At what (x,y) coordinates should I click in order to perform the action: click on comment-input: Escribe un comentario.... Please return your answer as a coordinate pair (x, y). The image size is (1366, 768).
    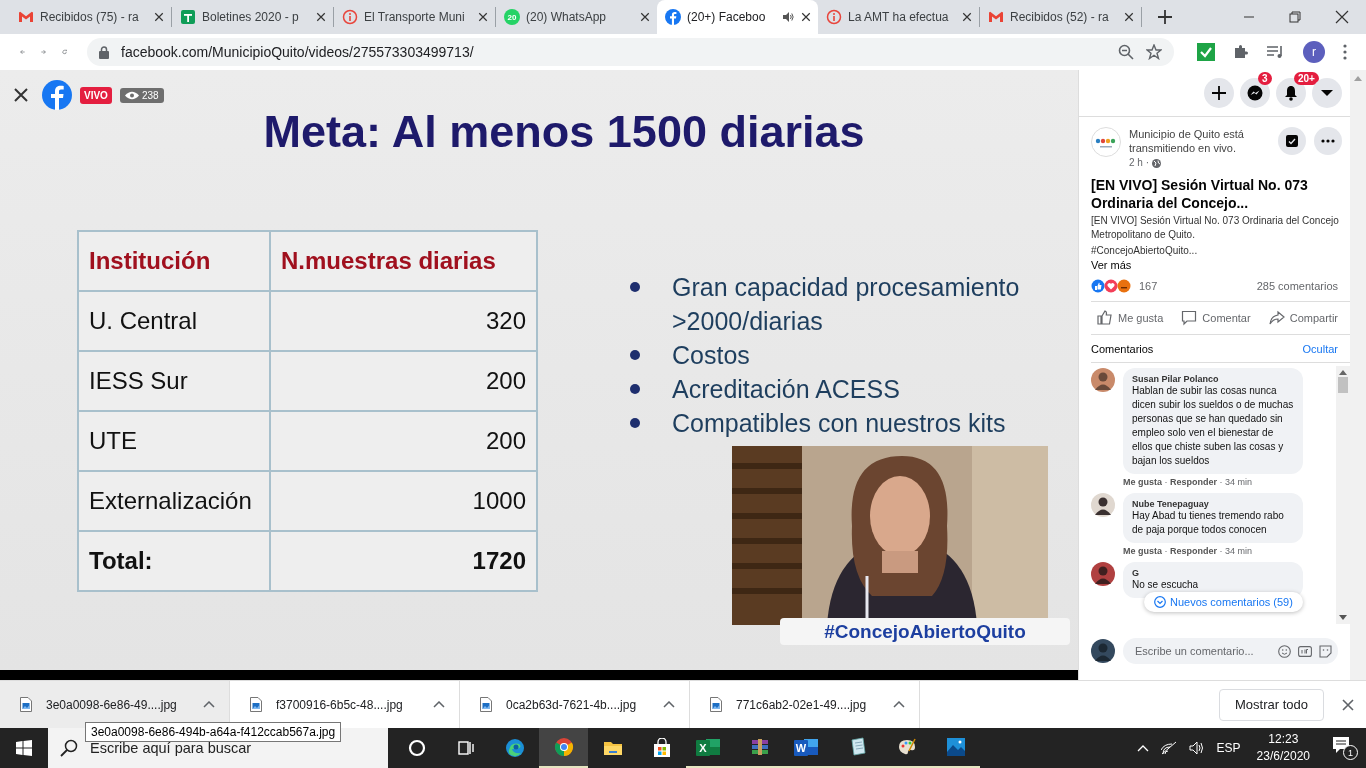
    Looking at the image, I should click on (1202, 651).